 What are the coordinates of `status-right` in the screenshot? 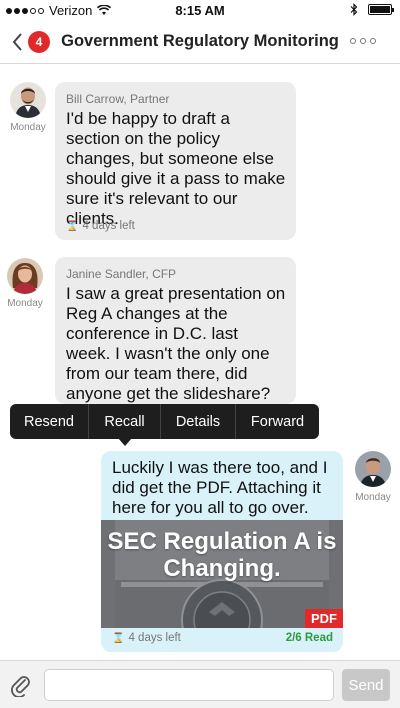 It's located at (372, 9).